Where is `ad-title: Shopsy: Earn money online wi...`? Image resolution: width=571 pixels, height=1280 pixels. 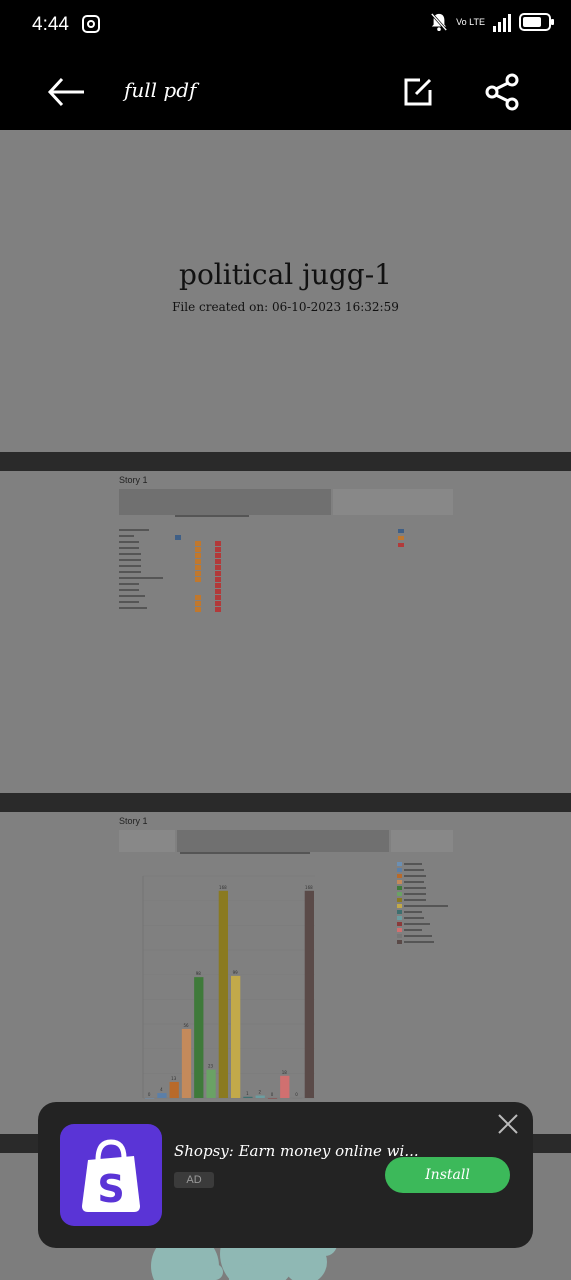
ad-title: Shopsy: Earn money online wi... is located at coordinates (296, 1151).